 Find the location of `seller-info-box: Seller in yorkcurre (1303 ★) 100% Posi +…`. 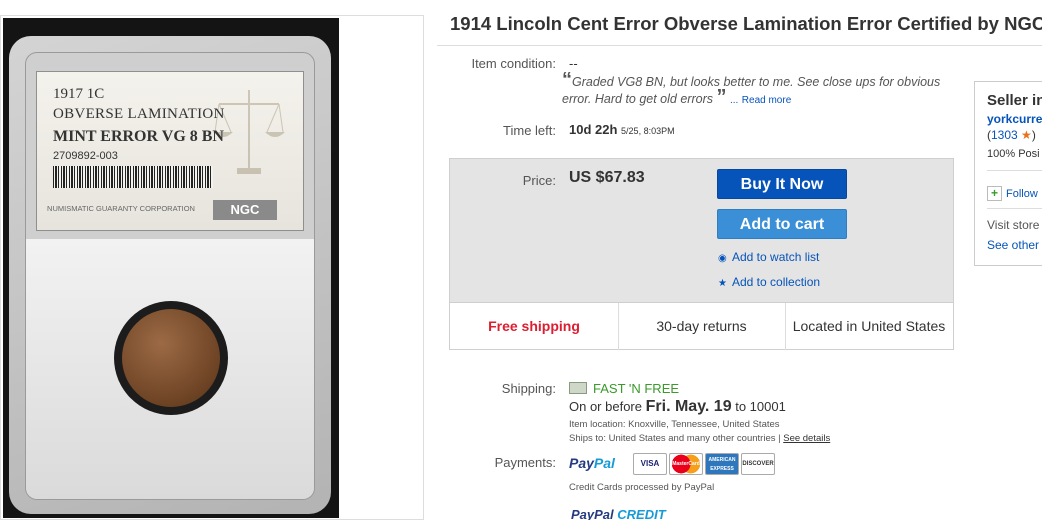

seller-info-box: Seller in yorkcurre (1303 ★) 100% Posi +… is located at coordinates (1008, 173).